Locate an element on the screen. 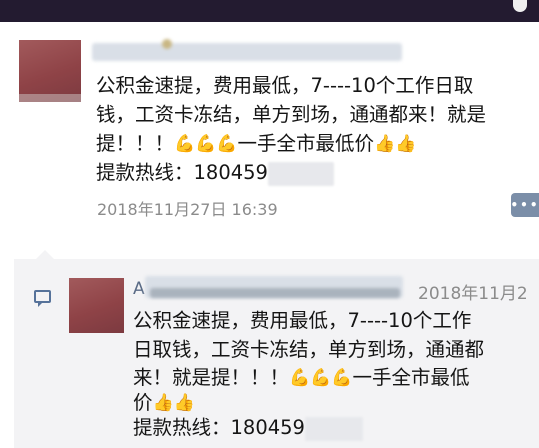 Image resolution: width=539 pixels, height=448 pixels. comment-hotline: 提款热线：180459 is located at coordinates (248, 428).